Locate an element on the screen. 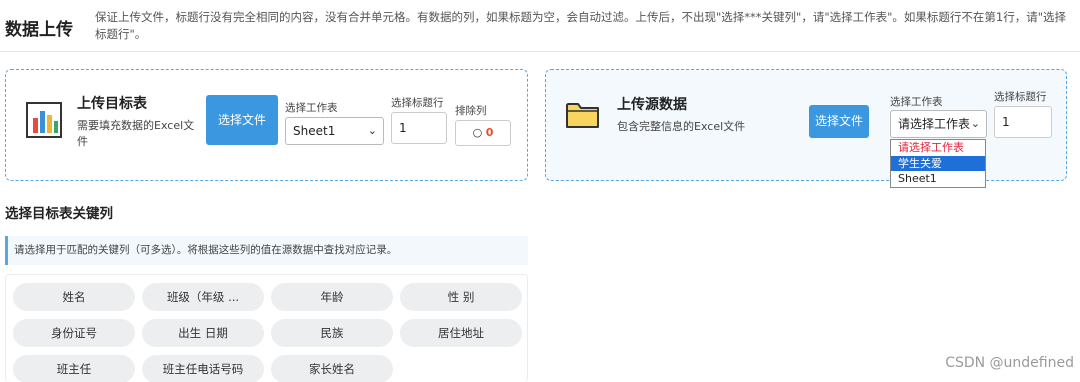  page-title: 数据上传 is located at coordinates (39, 30).